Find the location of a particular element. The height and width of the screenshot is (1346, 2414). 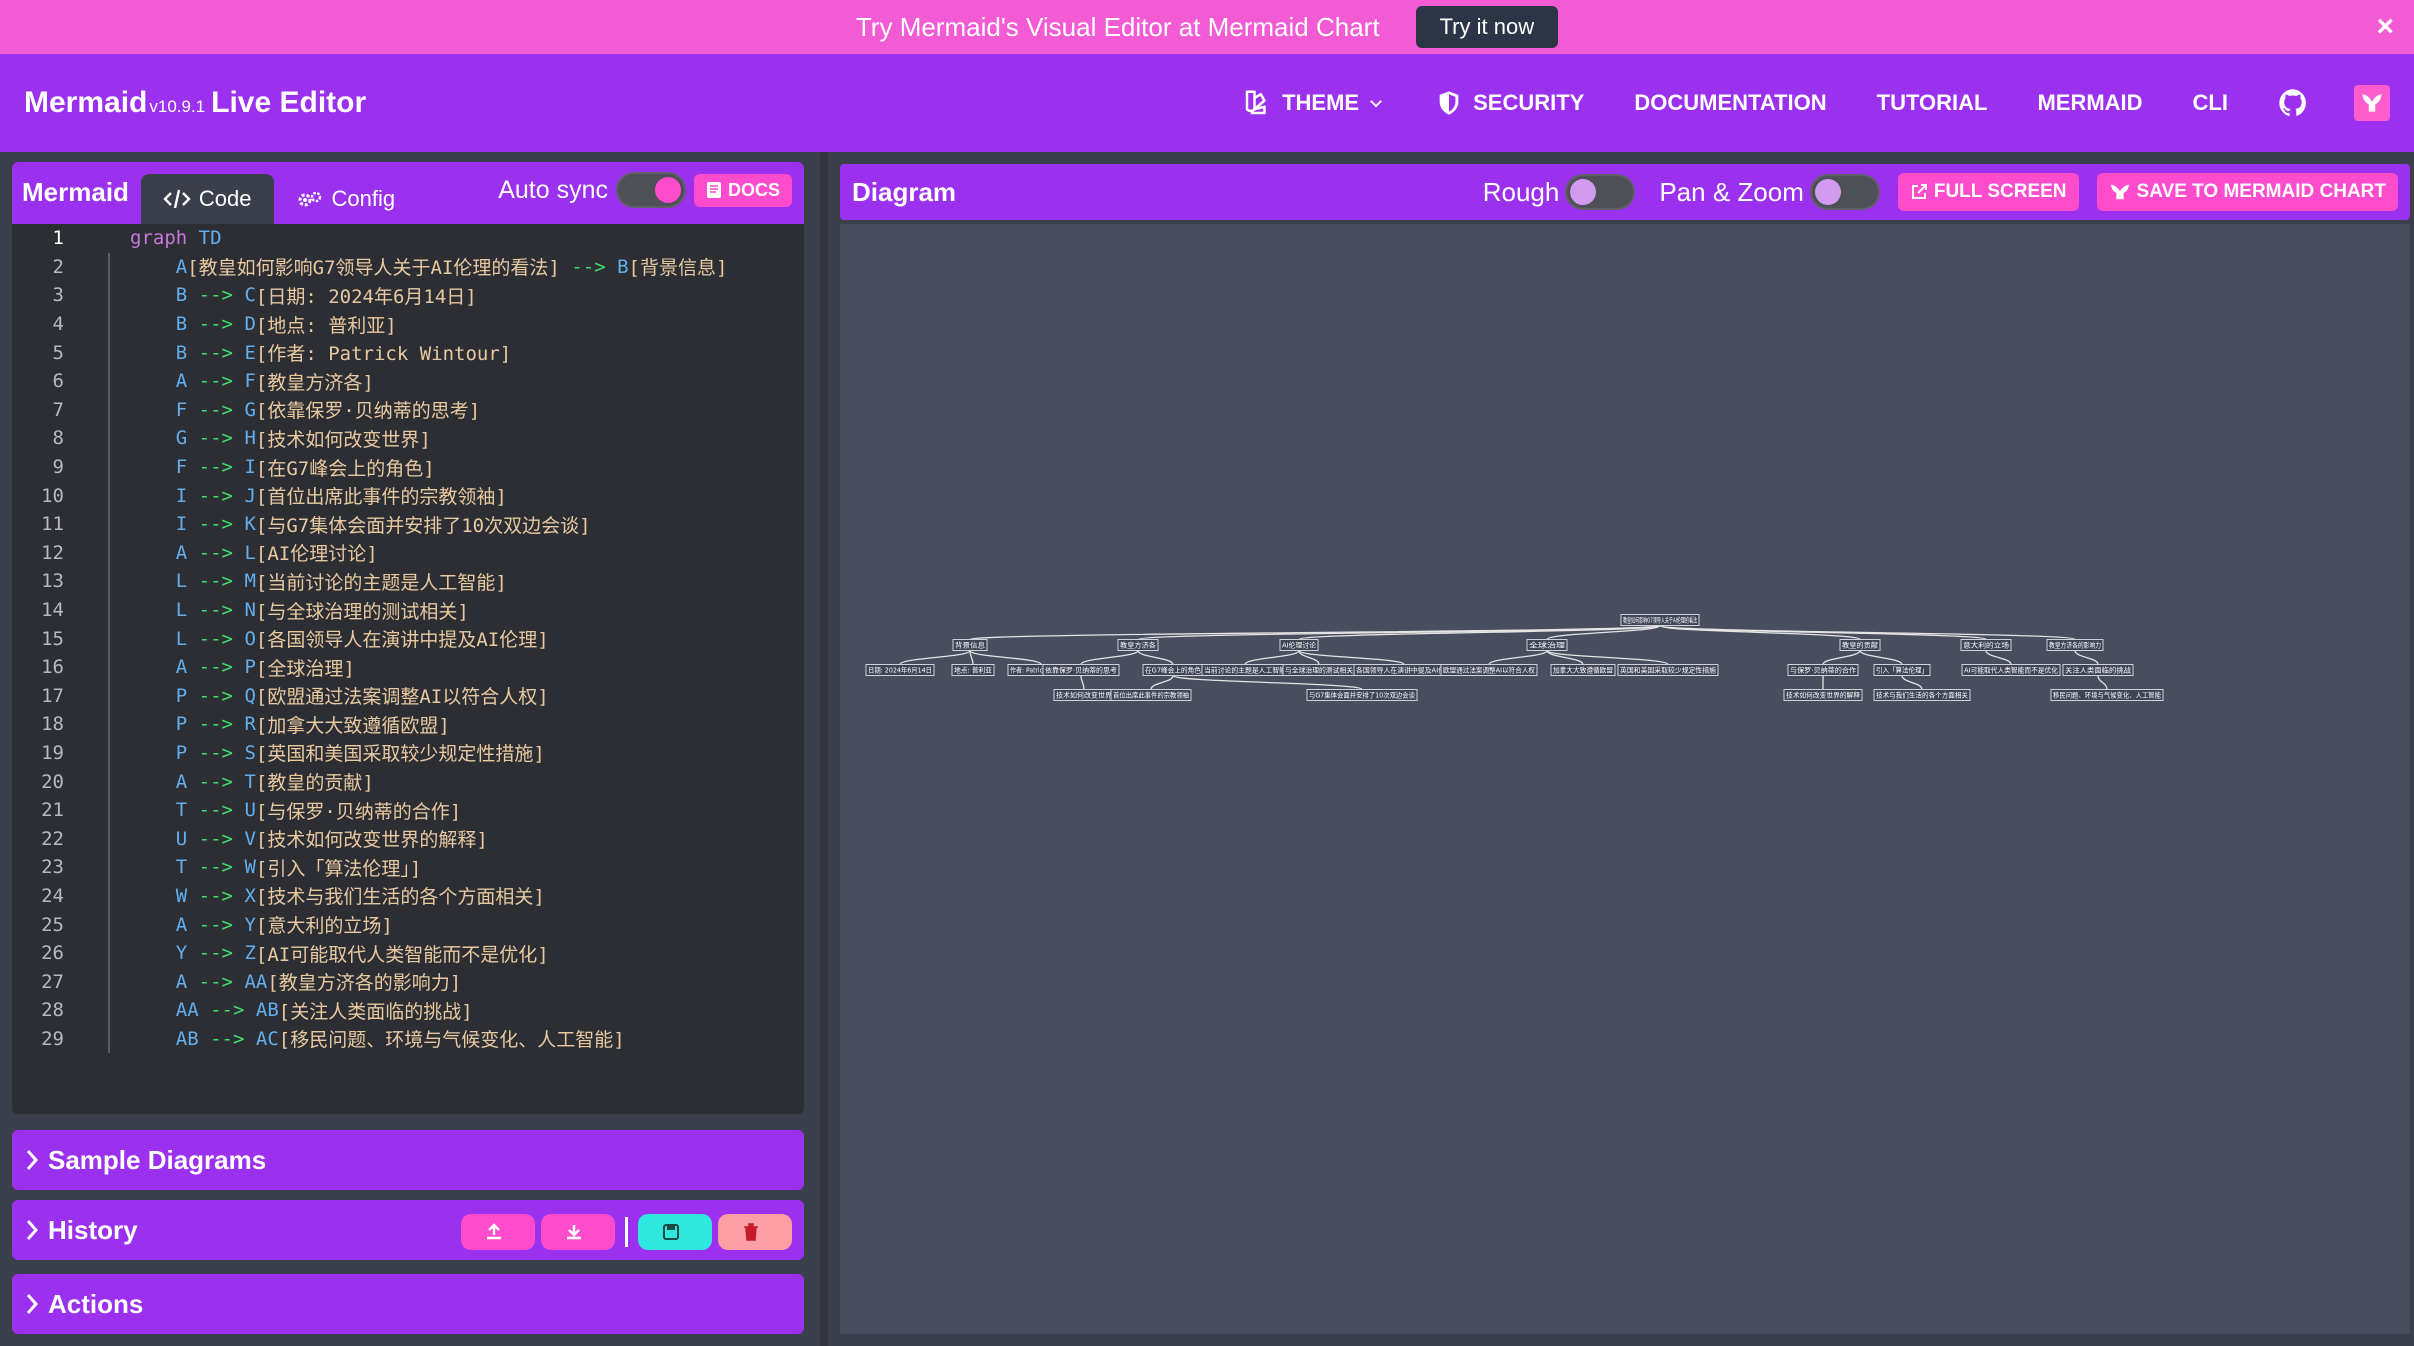

code-line: 15 L --> O [各国领导人在演讲中提及AI伦理] is located at coordinates (408, 638).